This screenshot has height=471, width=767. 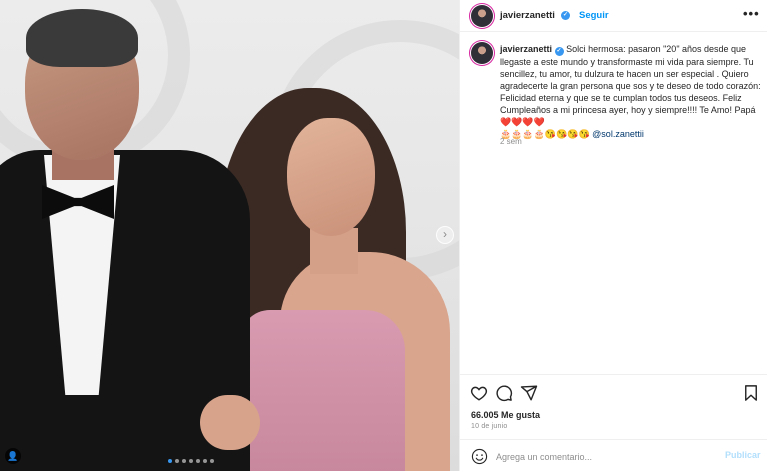 I want to click on photo-man-hair, so click(x=82, y=38).